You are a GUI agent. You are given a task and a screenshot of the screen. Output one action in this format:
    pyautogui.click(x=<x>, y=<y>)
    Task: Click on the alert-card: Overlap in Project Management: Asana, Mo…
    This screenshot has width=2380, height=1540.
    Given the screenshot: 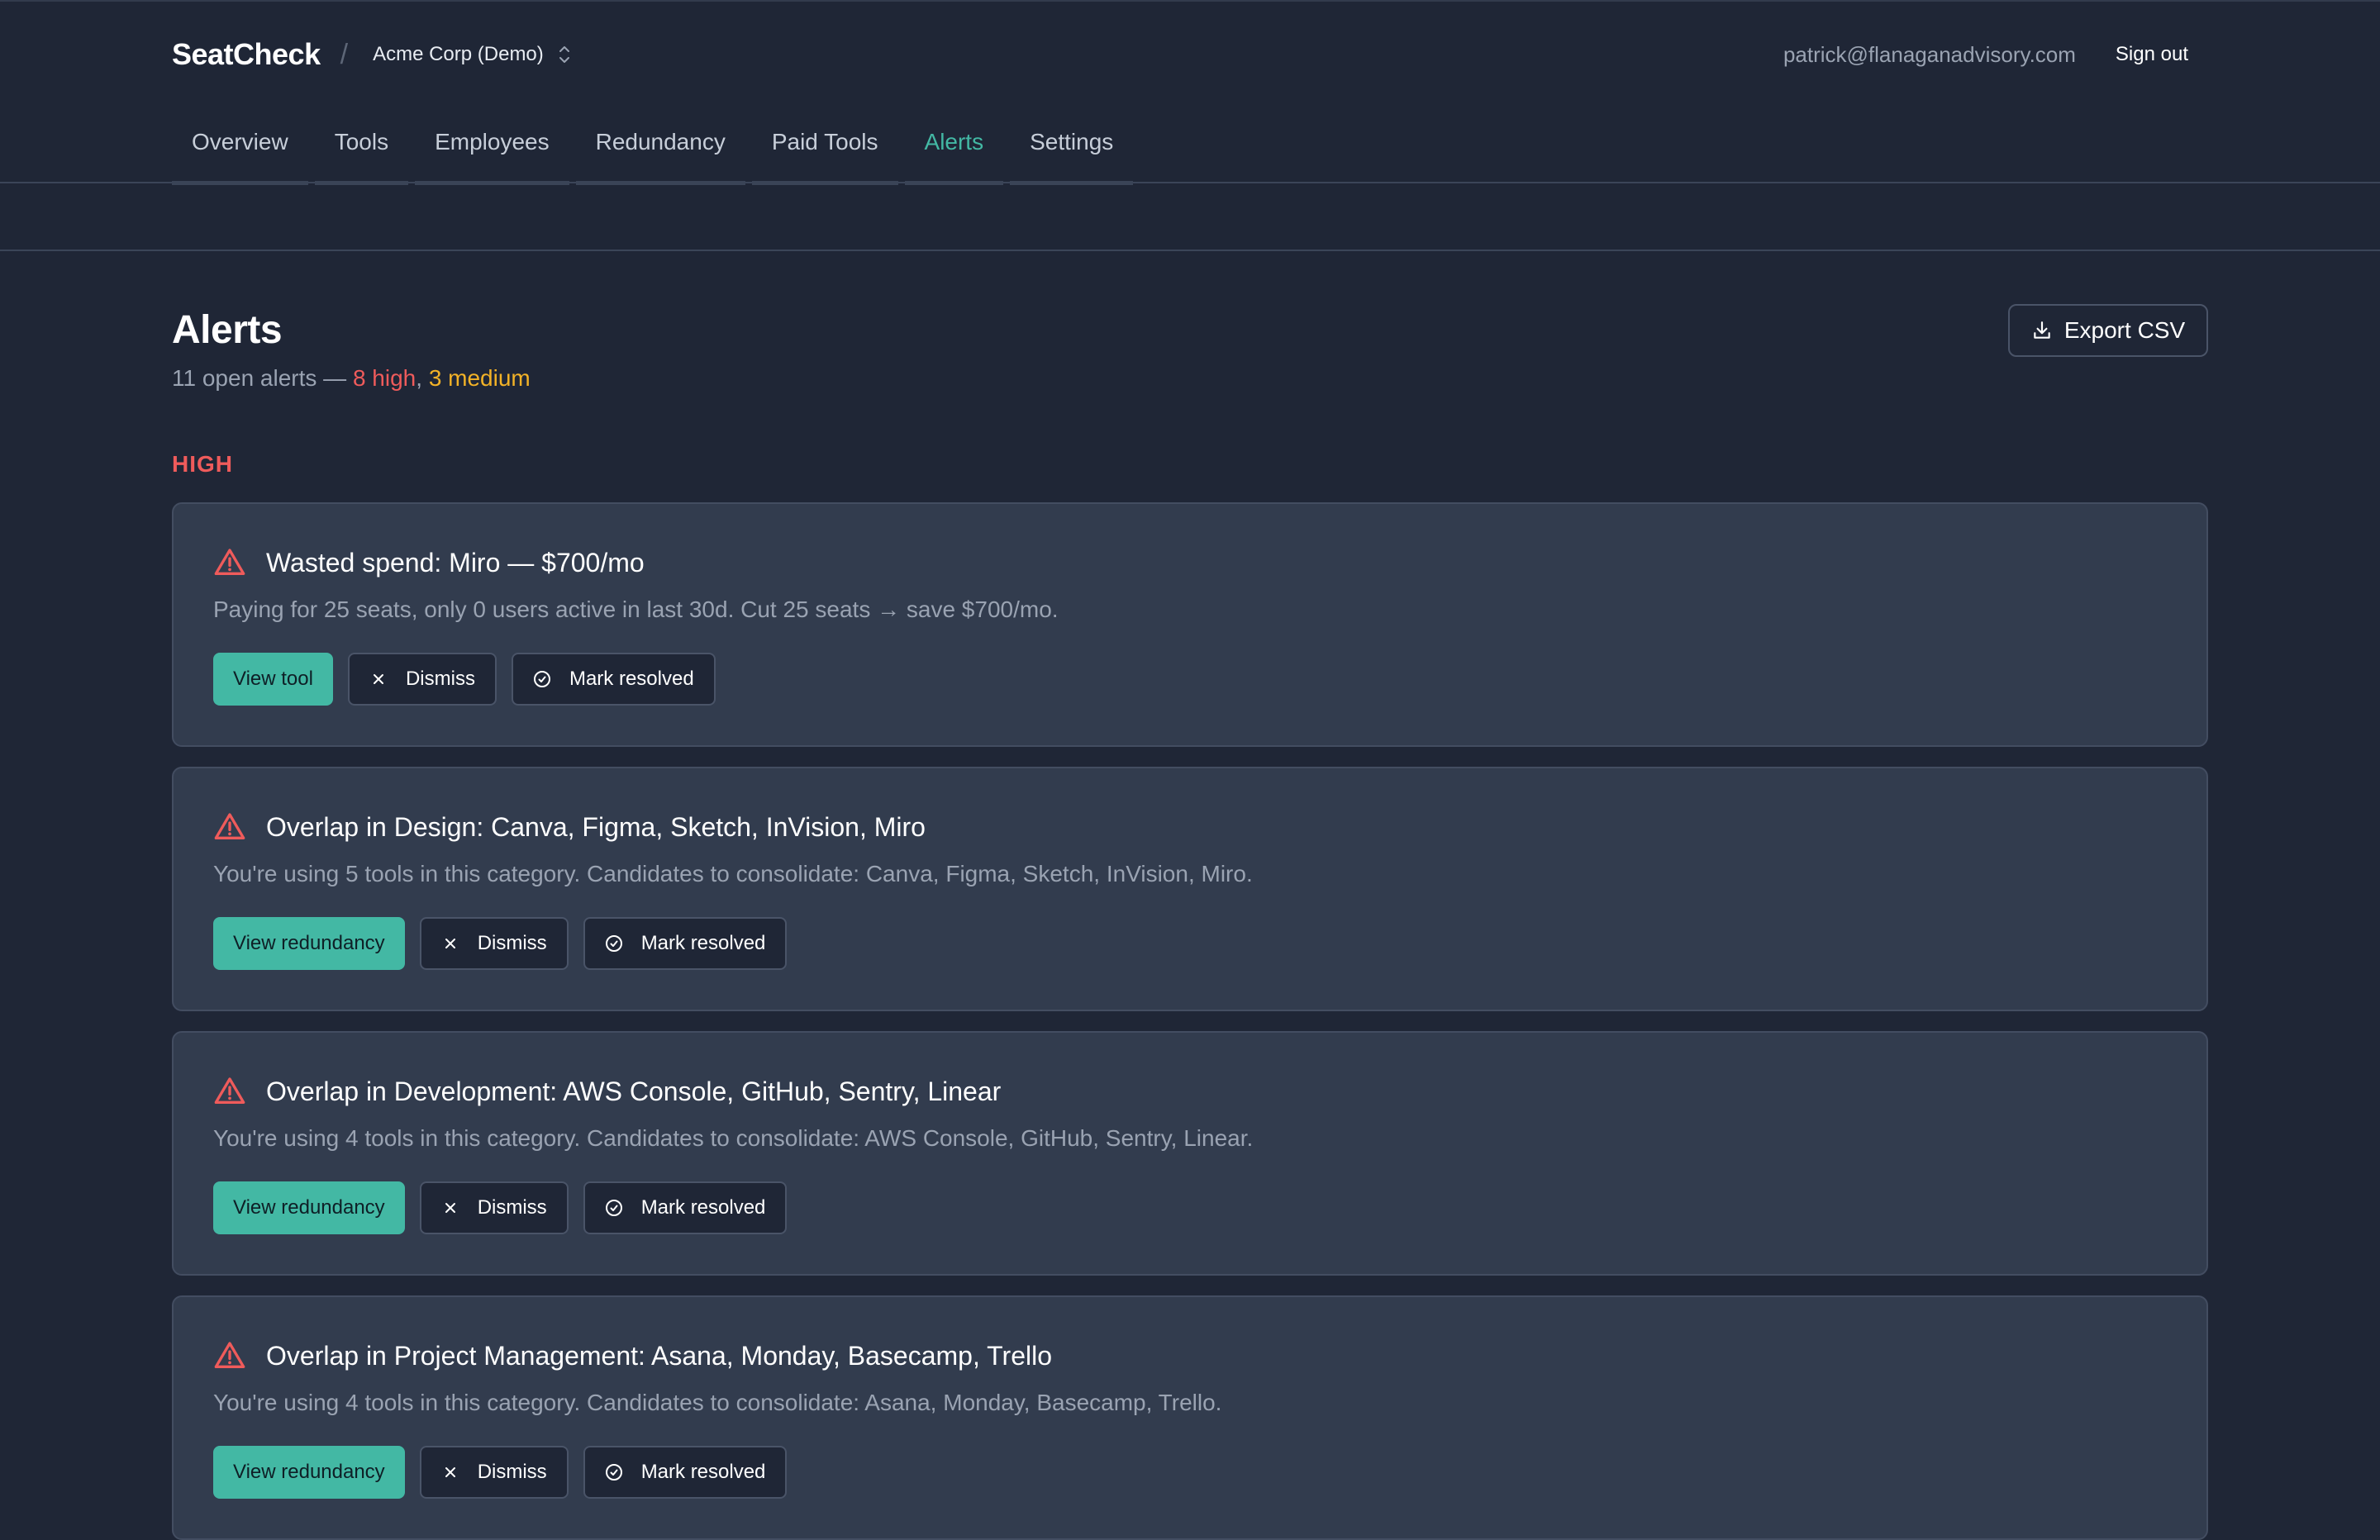 What is the action you would take?
    pyautogui.click(x=1190, y=1417)
    